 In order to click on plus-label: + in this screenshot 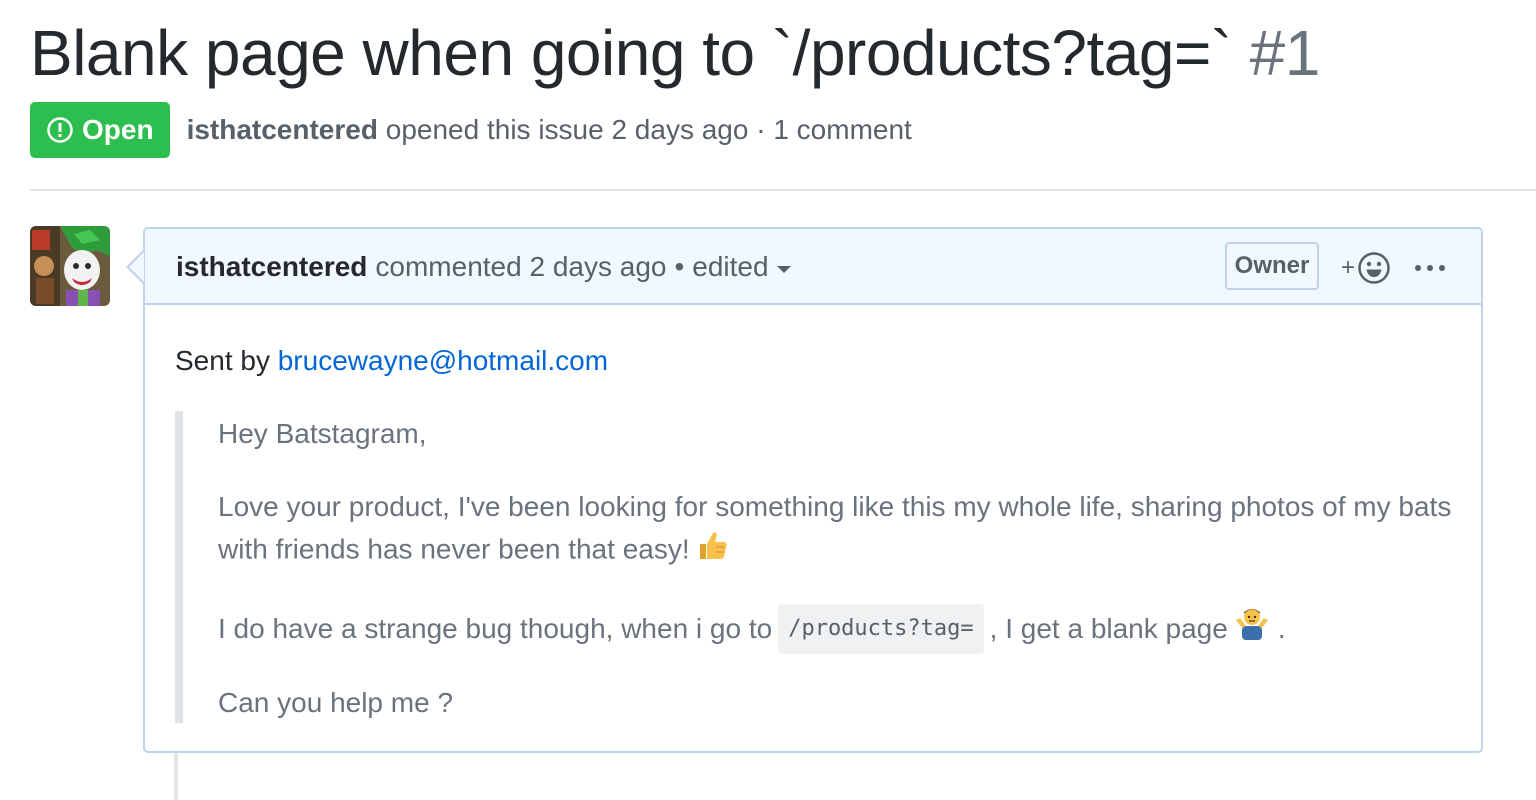, I will do `click(1348, 267)`.